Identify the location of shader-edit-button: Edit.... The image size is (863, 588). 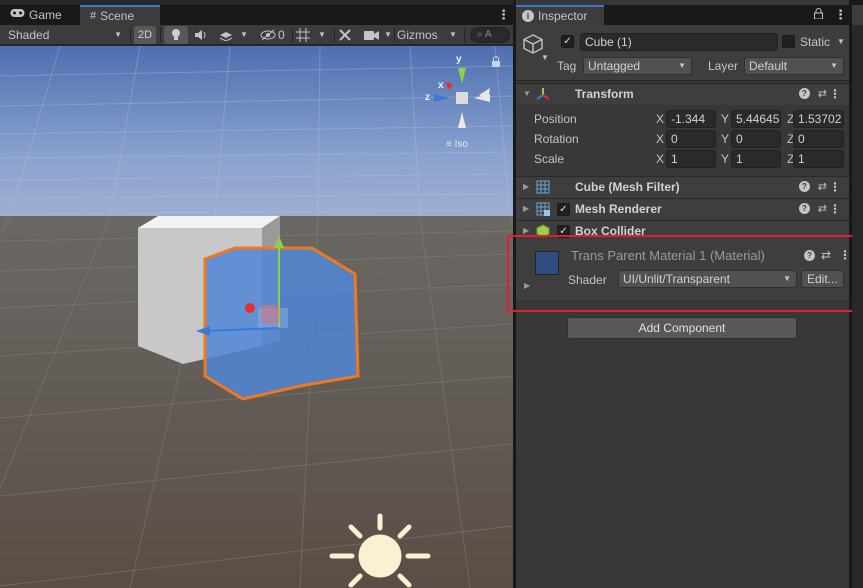
(822, 279).